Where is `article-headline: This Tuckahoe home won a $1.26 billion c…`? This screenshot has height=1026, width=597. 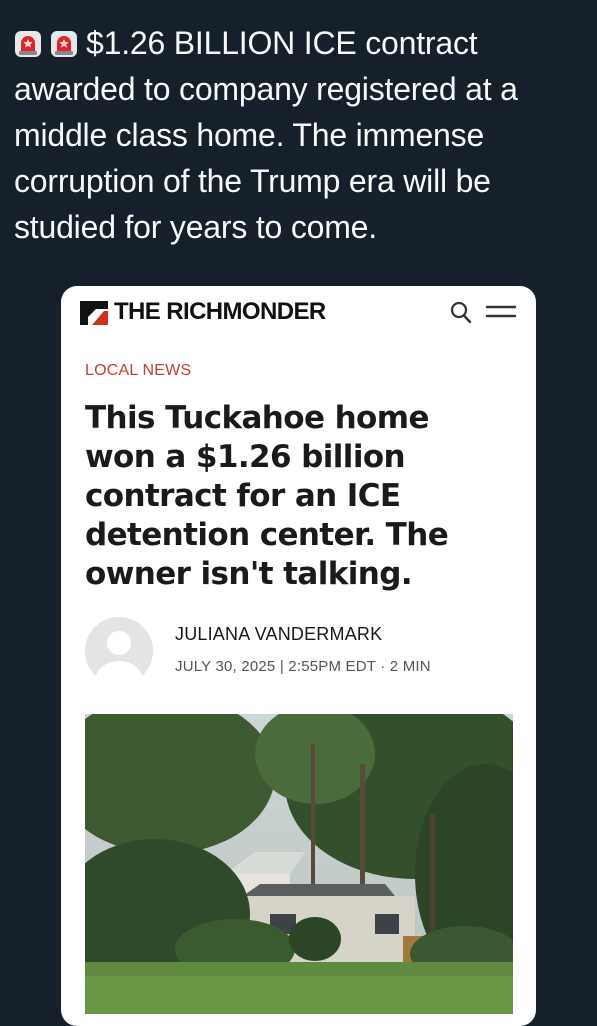 article-headline: This Tuckahoe home won a $1.26 billion c… is located at coordinates (295, 496).